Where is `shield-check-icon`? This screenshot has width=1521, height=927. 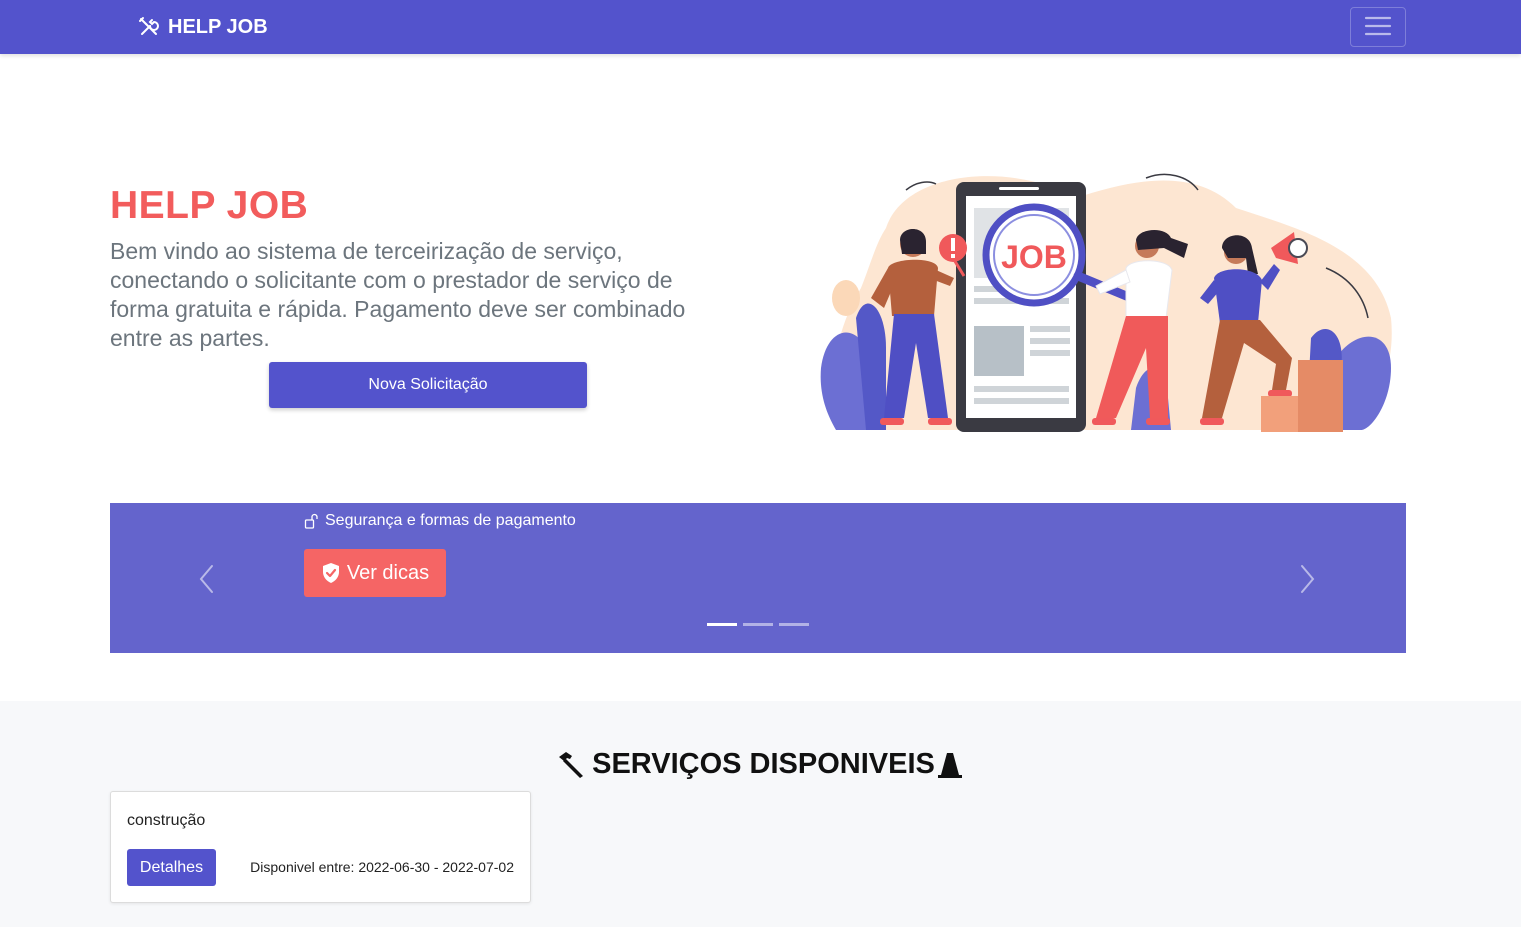 shield-check-icon is located at coordinates (331, 573).